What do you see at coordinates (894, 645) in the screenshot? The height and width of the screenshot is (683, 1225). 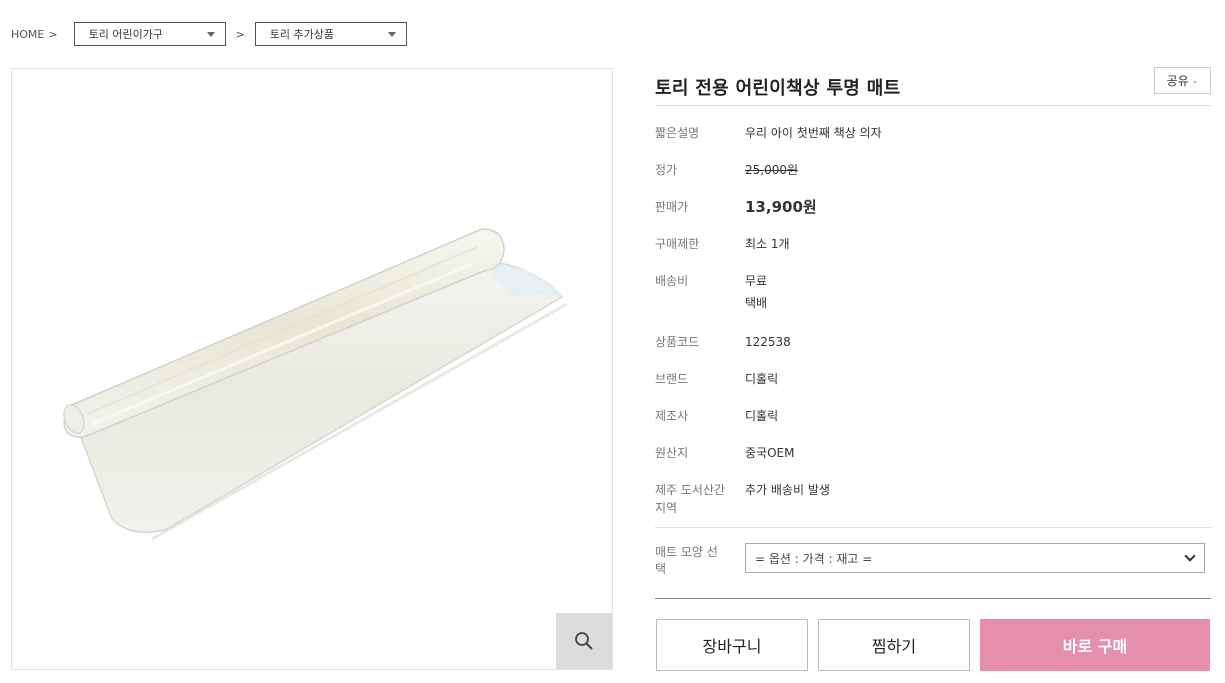 I see `wishlist-button: 찜하기` at bounding box center [894, 645].